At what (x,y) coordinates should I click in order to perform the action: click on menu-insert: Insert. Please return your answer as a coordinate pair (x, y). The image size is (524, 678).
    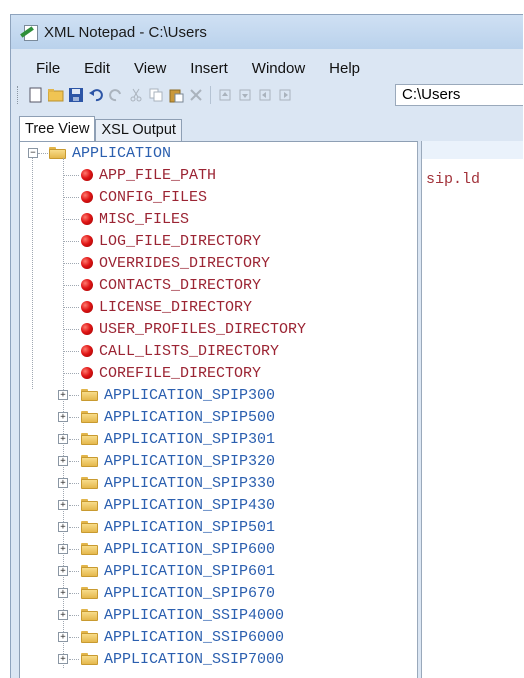
    Looking at the image, I should click on (209, 68).